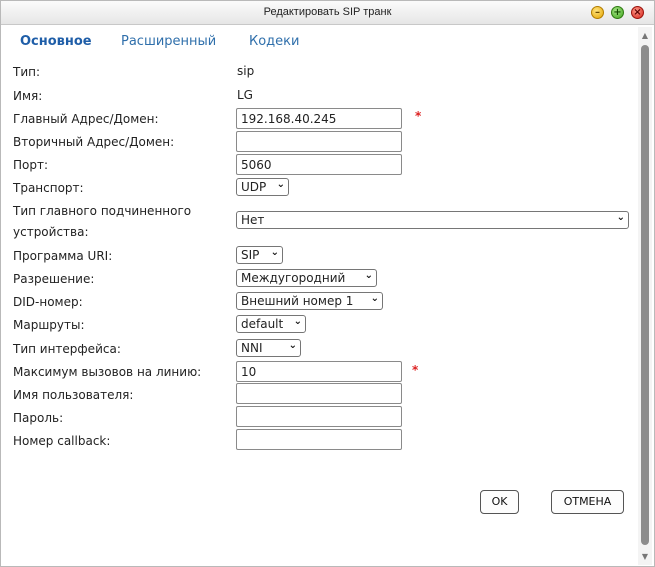 This screenshot has height=567, width=655. I want to click on interface-type-value: NNI, so click(252, 348).